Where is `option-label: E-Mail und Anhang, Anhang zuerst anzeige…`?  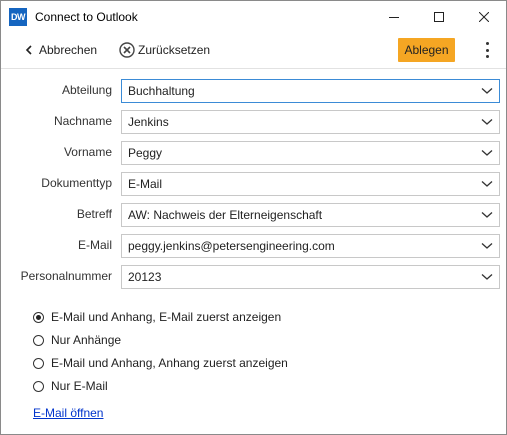
option-label: E-Mail und Anhang, Anhang zuerst anzeige… is located at coordinates (169, 363).